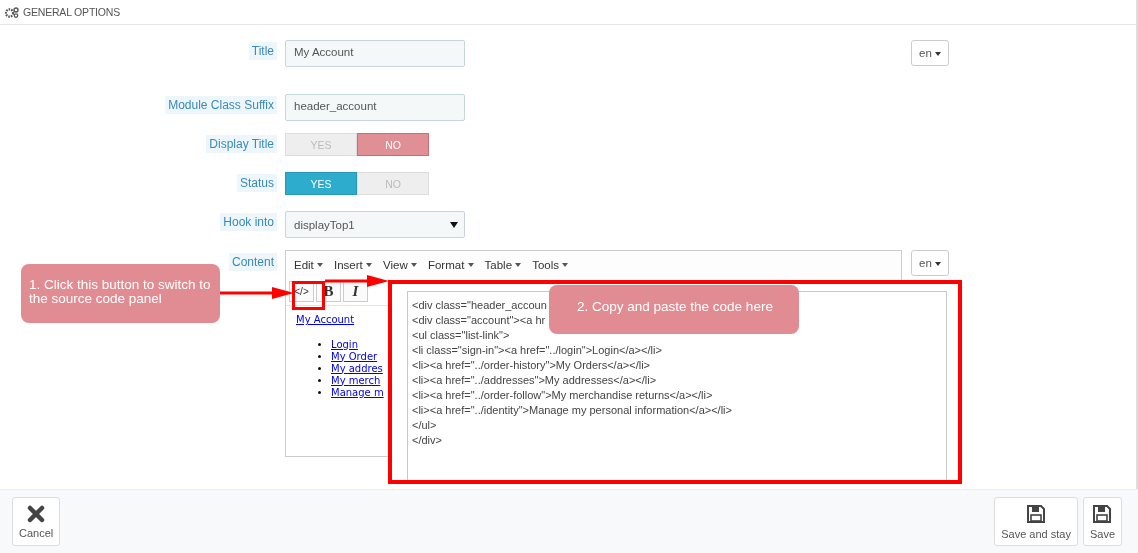 This screenshot has width=1138, height=553. Describe the element at coordinates (375, 107) in the screenshot. I see `text-field: header_account` at that location.